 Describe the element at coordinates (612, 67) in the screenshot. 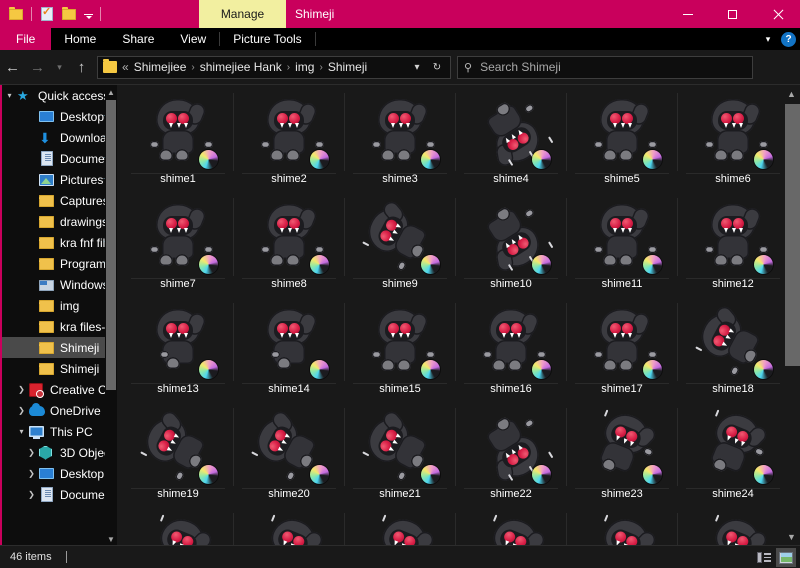

I see `search-input` at that location.